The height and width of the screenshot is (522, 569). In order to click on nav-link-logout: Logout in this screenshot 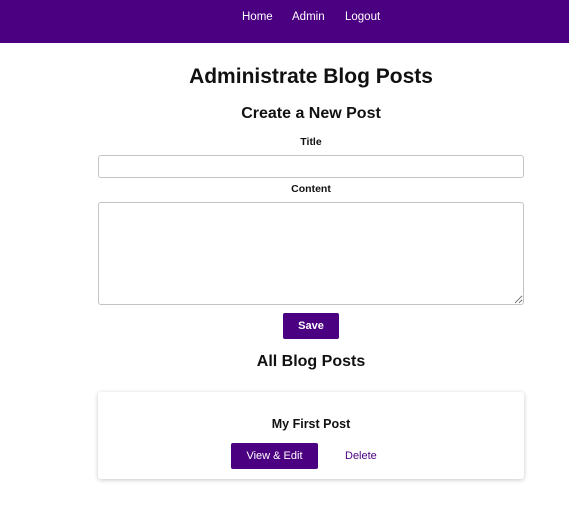, I will do `click(362, 17)`.